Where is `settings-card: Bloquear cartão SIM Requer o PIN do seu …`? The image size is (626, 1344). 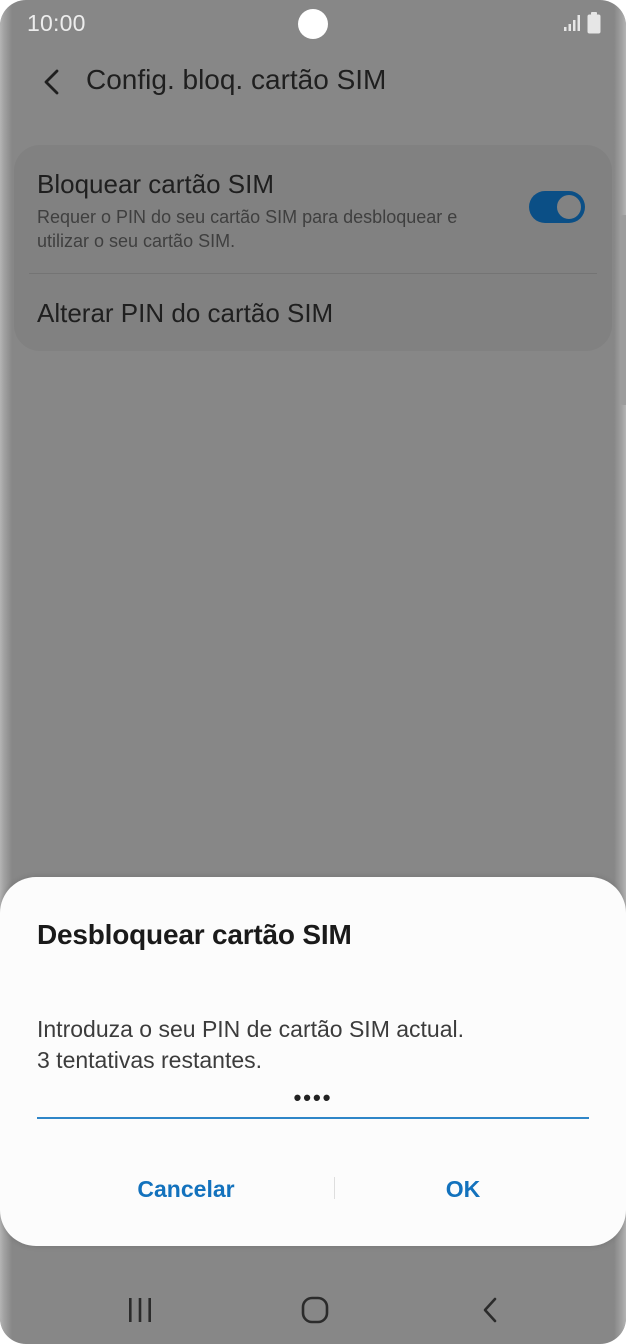
settings-card: Bloquear cartão SIM Requer o PIN do seu … is located at coordinates (313, 248).